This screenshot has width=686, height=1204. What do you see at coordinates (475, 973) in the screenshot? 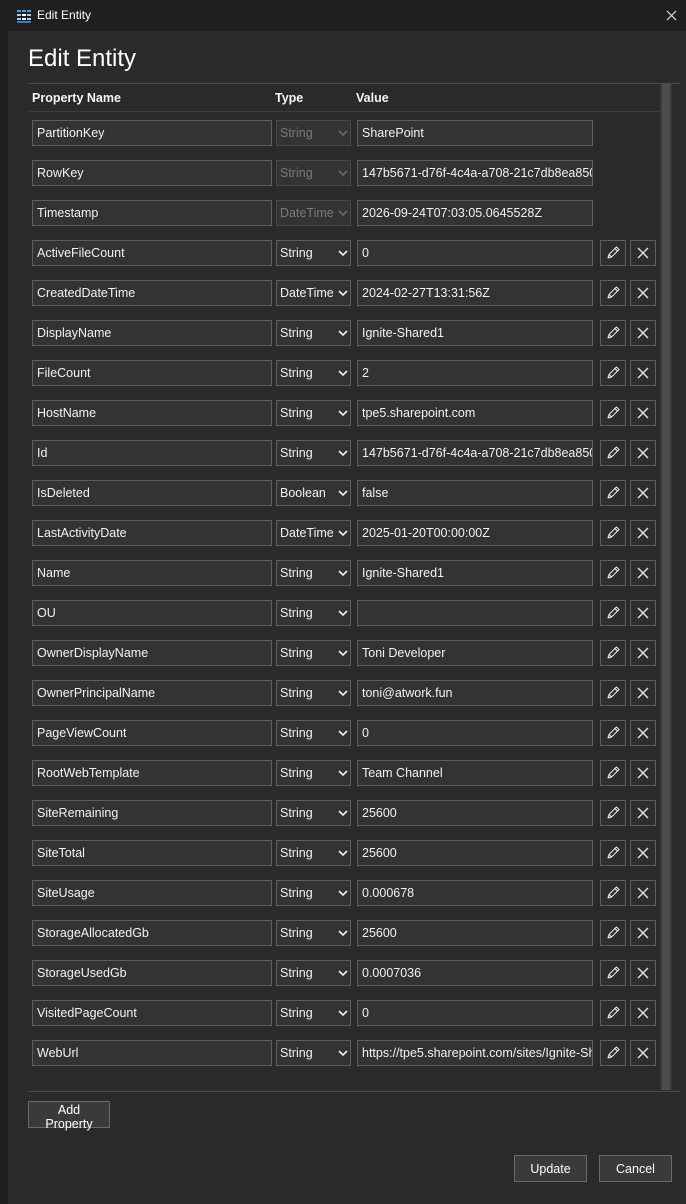
I see `property-value-input: 0.0007036` at bounding box center [475, 973].